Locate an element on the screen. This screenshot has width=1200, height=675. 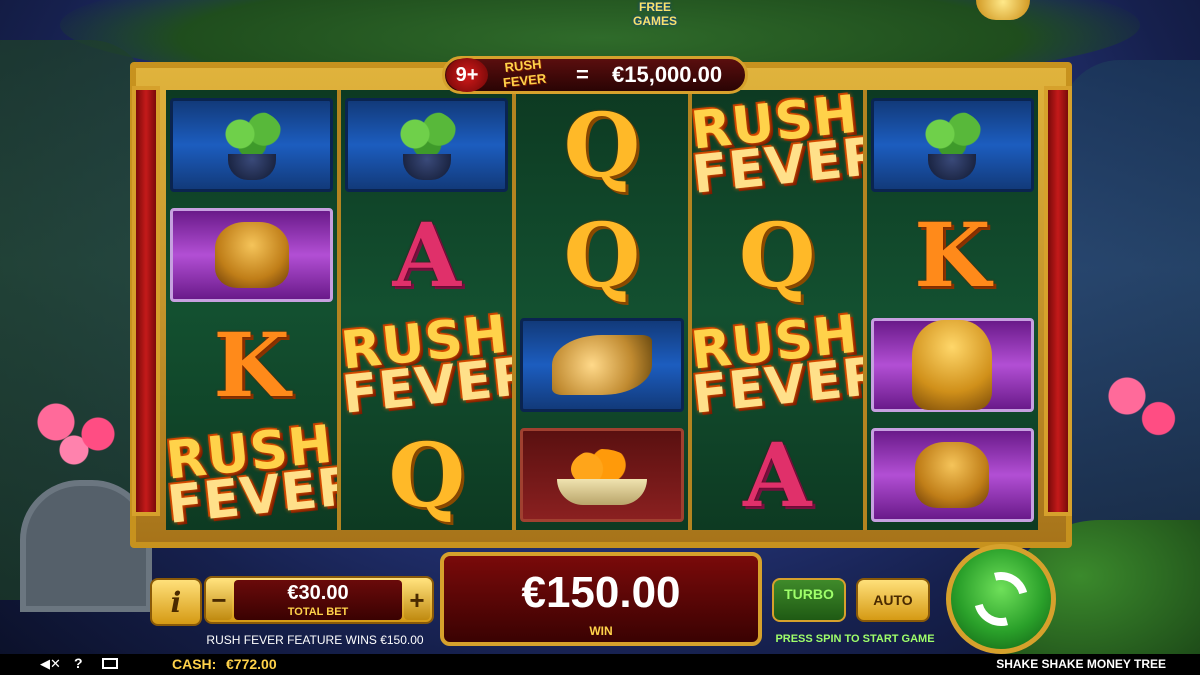
feature-win-message: RUSH FEVER FEATURE WINS €150.00 is located at coordinates (315, 640).